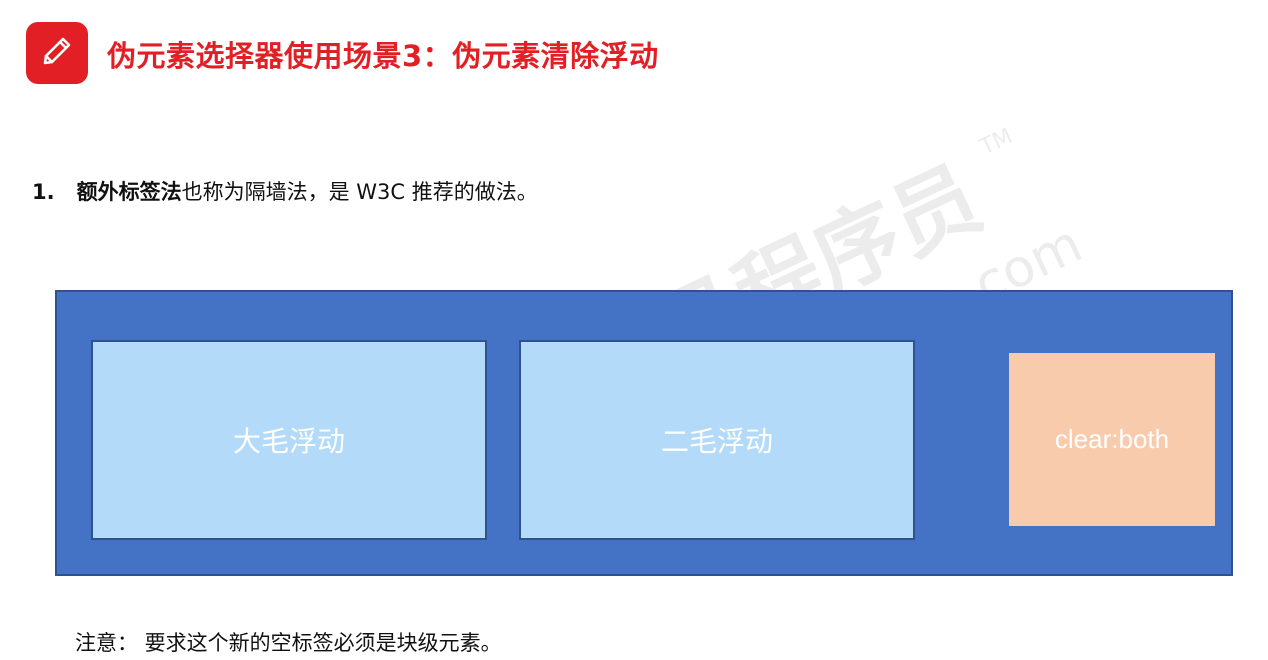 This screenshot has height=660, width=1268. I want to click on float-box-1: 大毛浮动, so click(289, 440).